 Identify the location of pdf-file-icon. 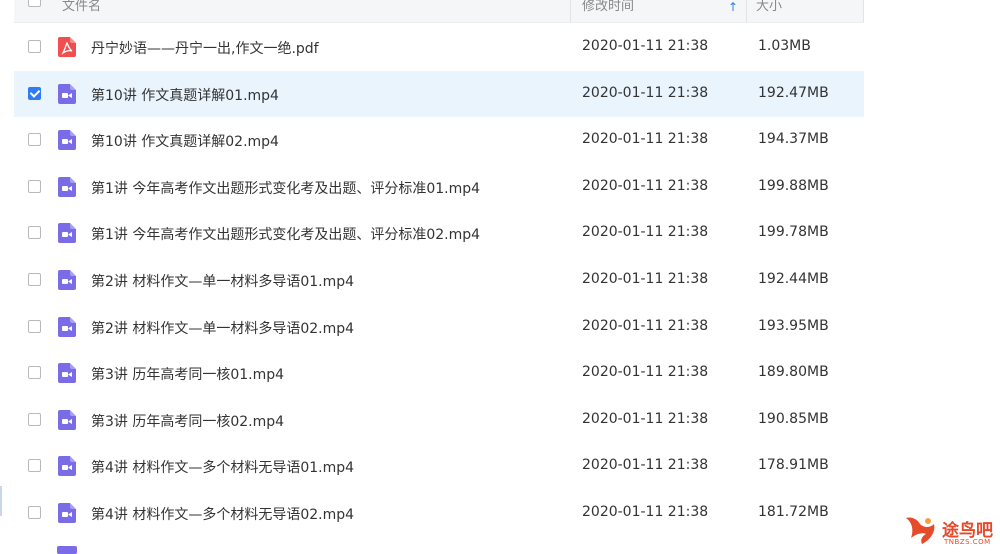
(67, 47).